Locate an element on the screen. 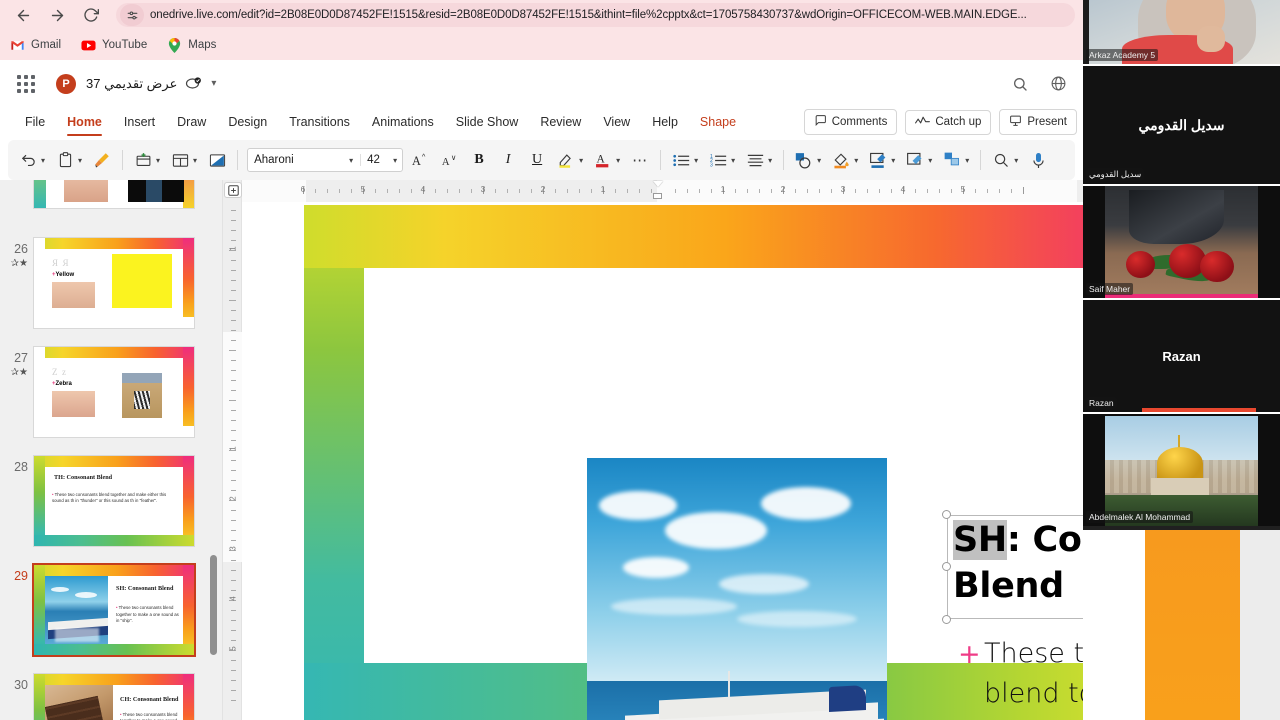 Image resolution: width=1280 pixels, height=720 pixels. font-color-button: A ▾ is located at coordinates (607, 160).